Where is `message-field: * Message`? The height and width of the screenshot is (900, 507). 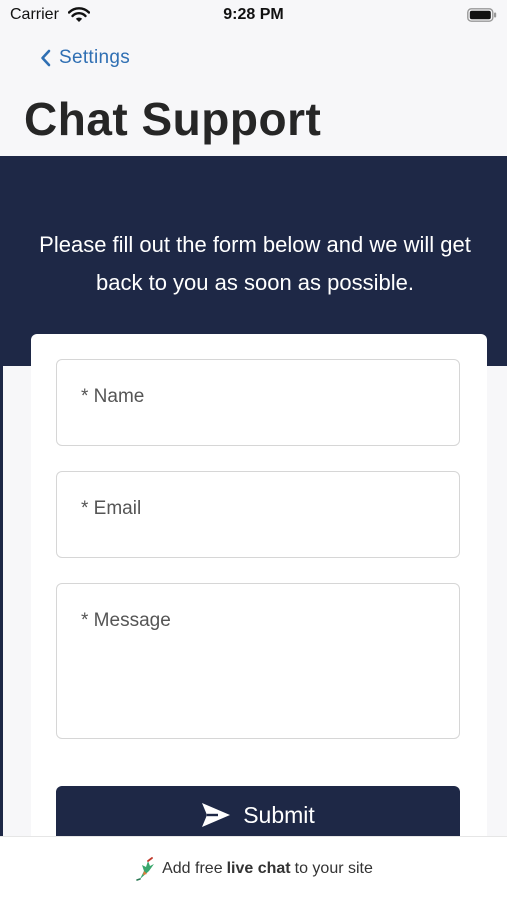
message-field: * Message is located at coordinates (258, 661).